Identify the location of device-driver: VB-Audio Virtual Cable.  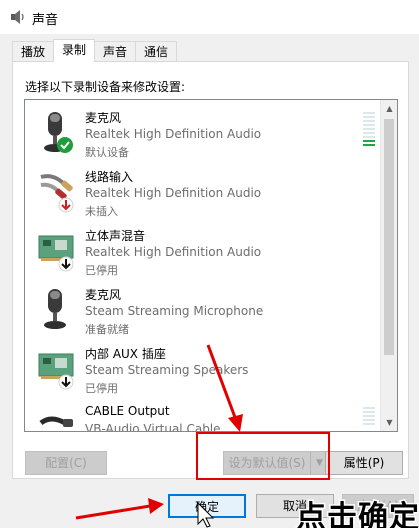
(153, 427).